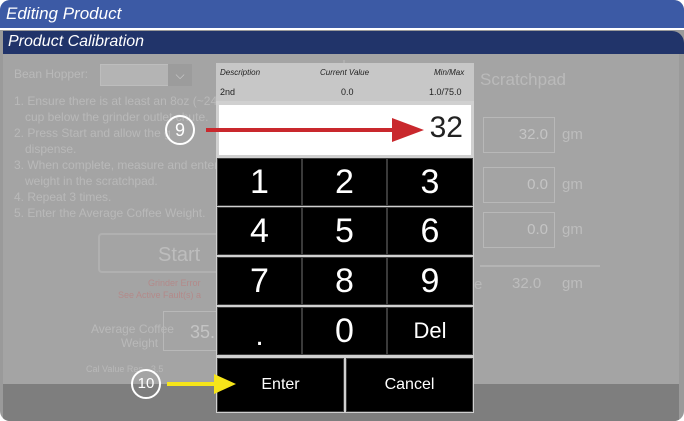 The height and width of the screenshot is (421, 684). What do you see at coordinates (446, 127) in the screenshot?
I see `entry-value: 32` at bounding box center [446, 127].